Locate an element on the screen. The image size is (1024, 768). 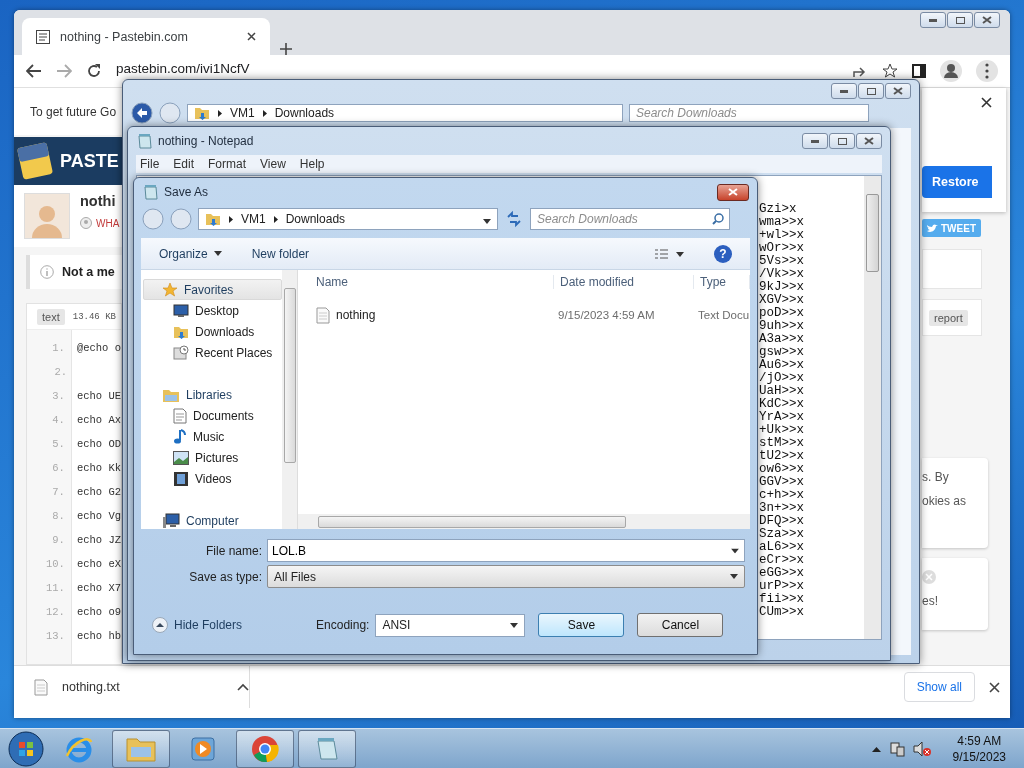
menu-item: View is located at coordinates (273, 164).